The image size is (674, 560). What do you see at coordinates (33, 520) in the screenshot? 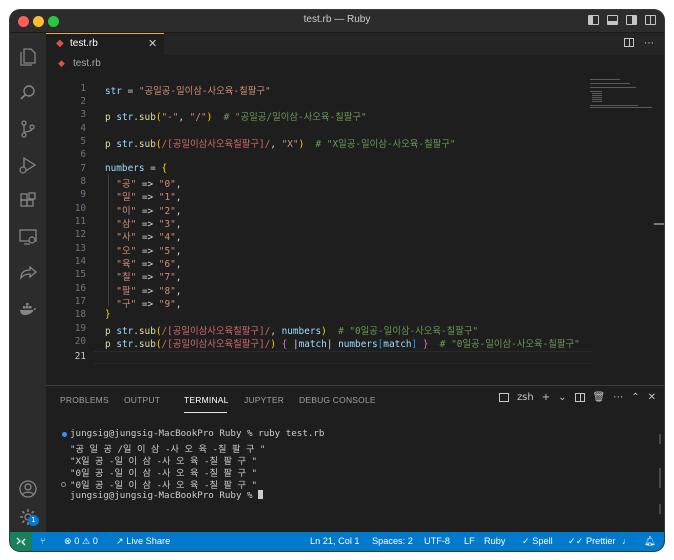
I see `manage-notification-badge: 1` at bounding box center [33, 520].